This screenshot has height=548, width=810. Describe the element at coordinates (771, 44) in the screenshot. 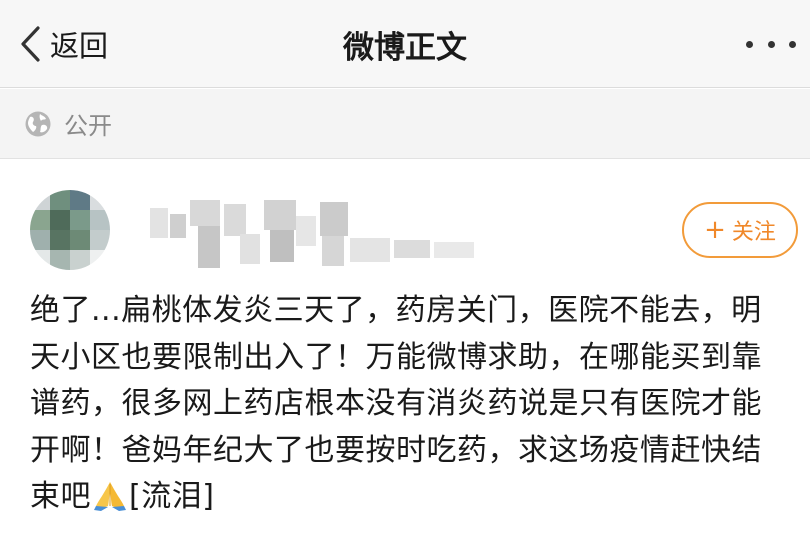

I see `more-options-icon` at that location.